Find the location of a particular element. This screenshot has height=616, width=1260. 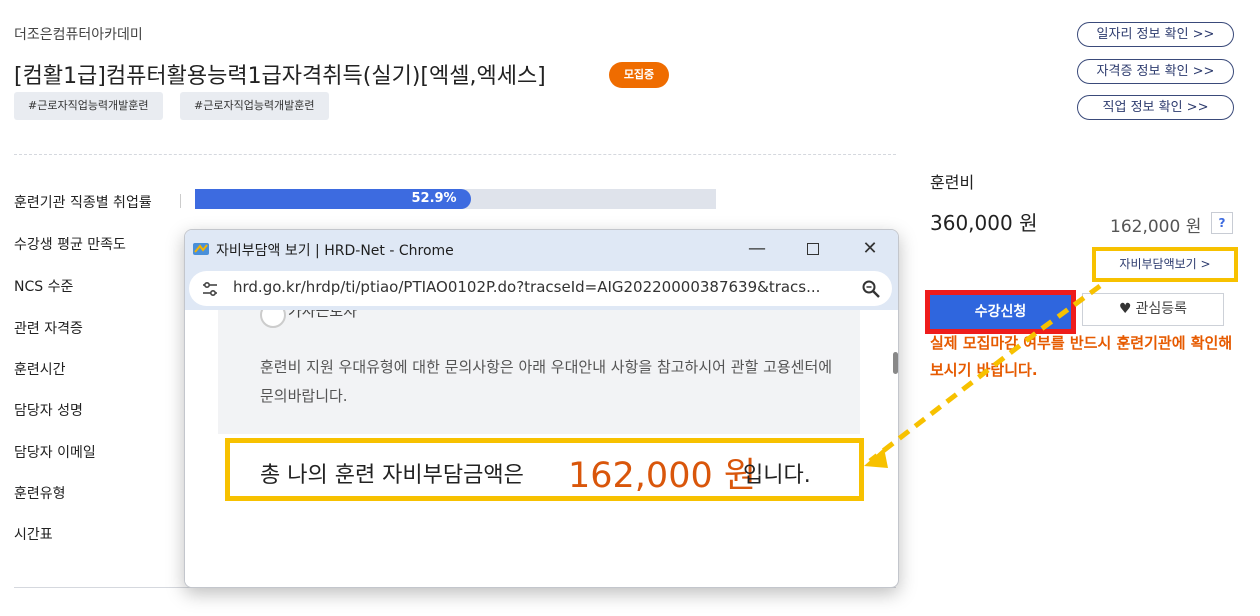

scrollbar-thumb is located at coordinates (895, 363).